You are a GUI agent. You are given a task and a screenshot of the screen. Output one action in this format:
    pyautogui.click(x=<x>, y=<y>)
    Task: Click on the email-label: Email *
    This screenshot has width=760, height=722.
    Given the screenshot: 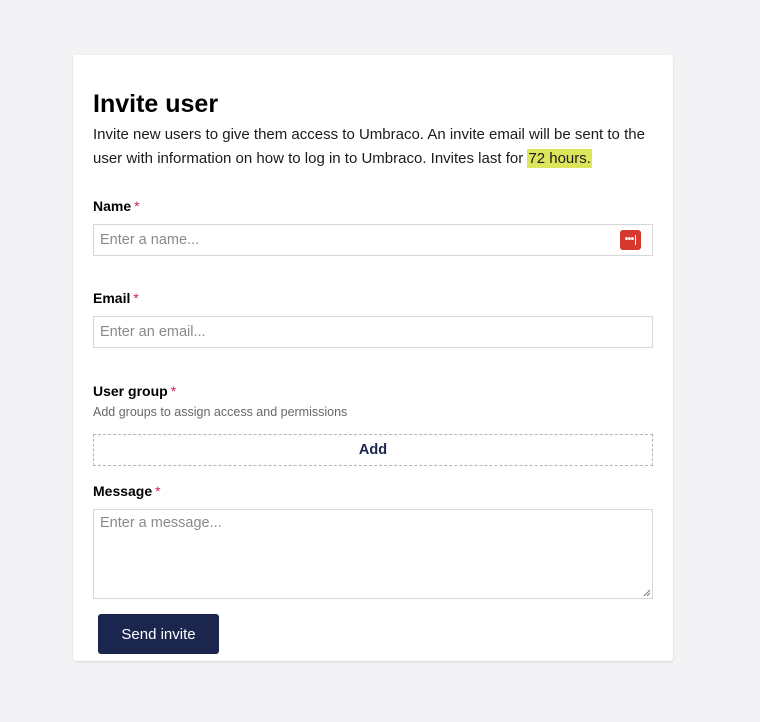 What is the action you would take?
    pyautogui.click(x=373, y=298)
    